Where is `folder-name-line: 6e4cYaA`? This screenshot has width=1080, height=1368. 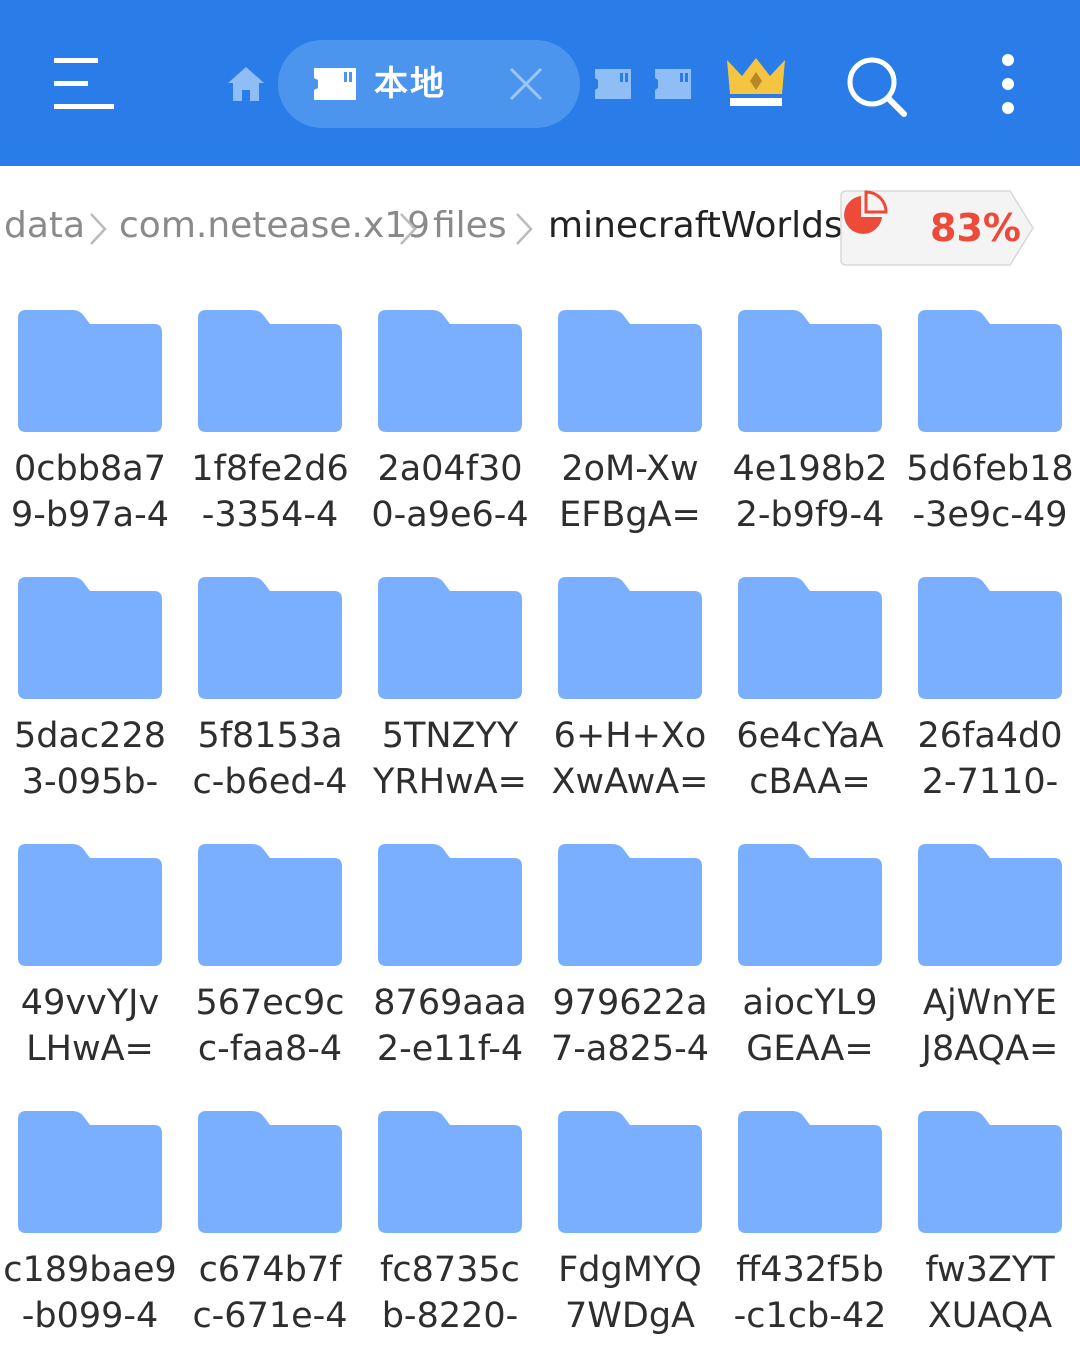
folder-name-line: 6e4cYaA is located at coordinates (810, 736).